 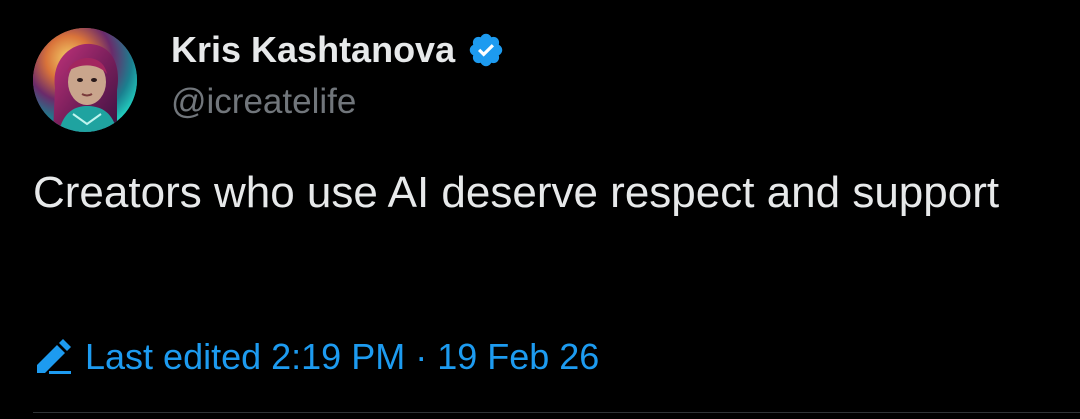 I want to click on pencil-icon, so click(x=53, y=357).